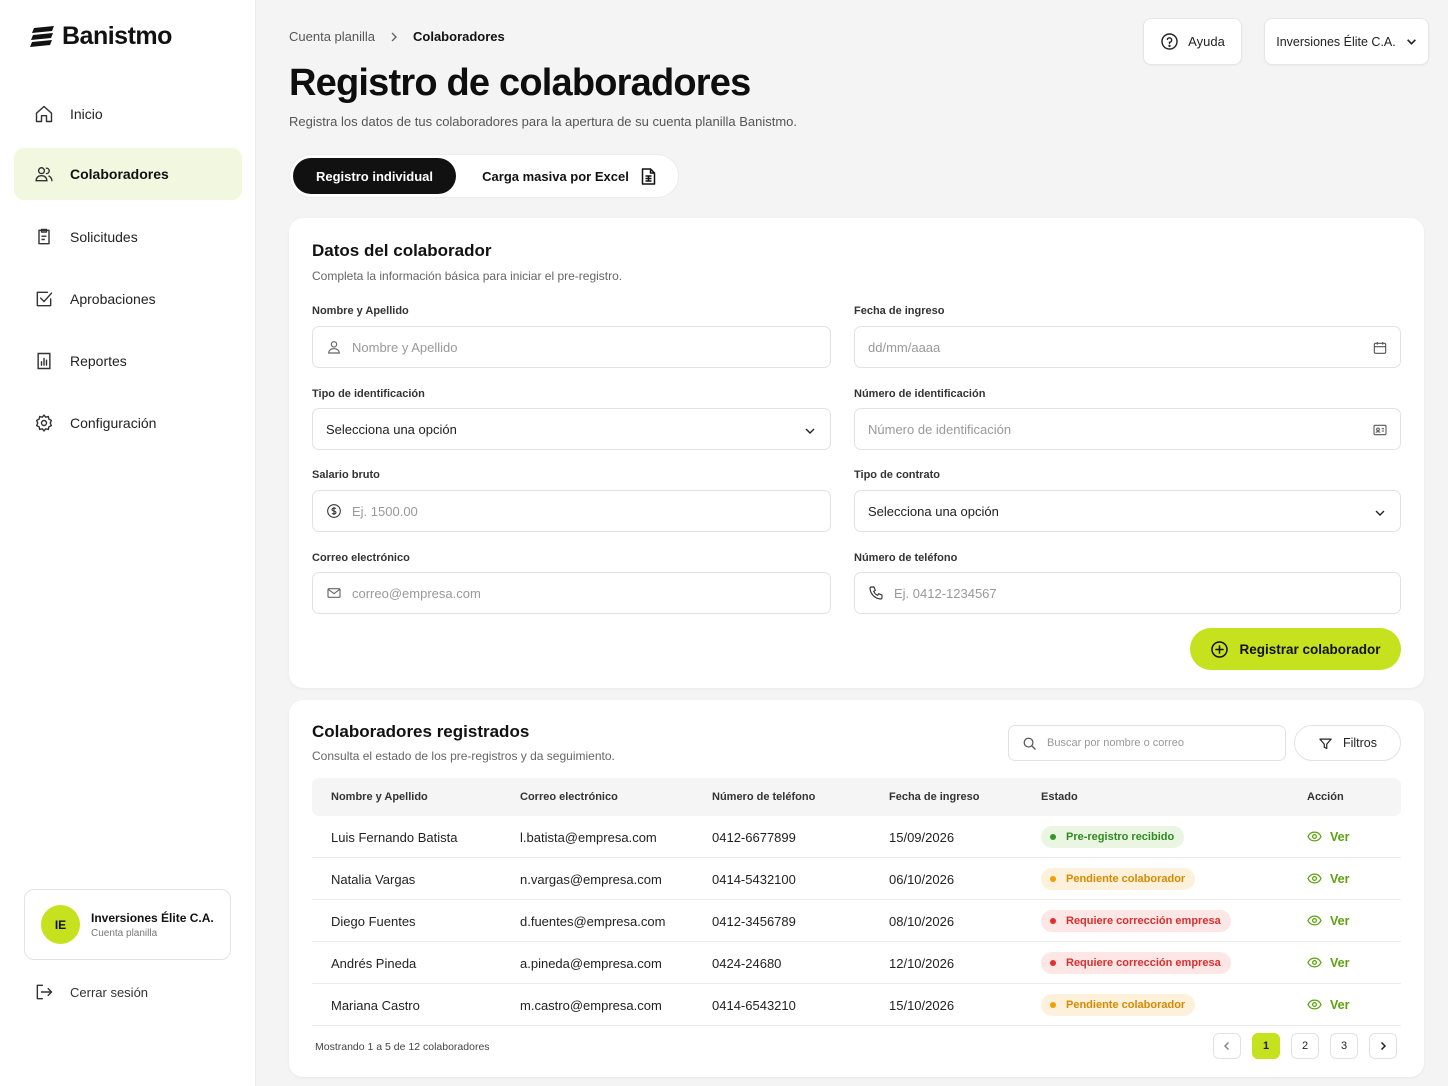 The height and width of the screenshot is (1086, 1448). I want to click on column-header-phone: Número de teléfono, so click(764, 797).